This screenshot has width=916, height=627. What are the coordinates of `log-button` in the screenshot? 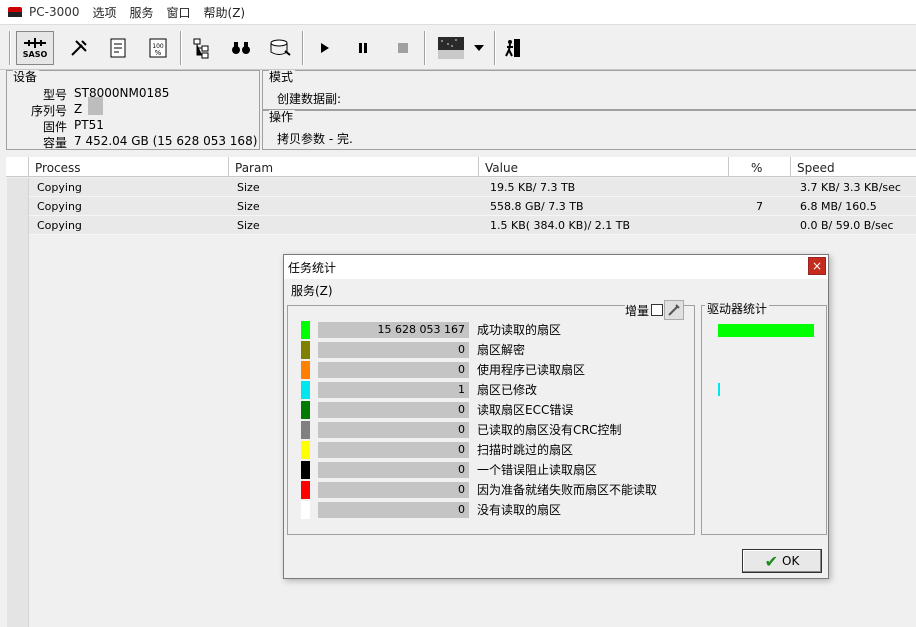 It's located at (118, 48).